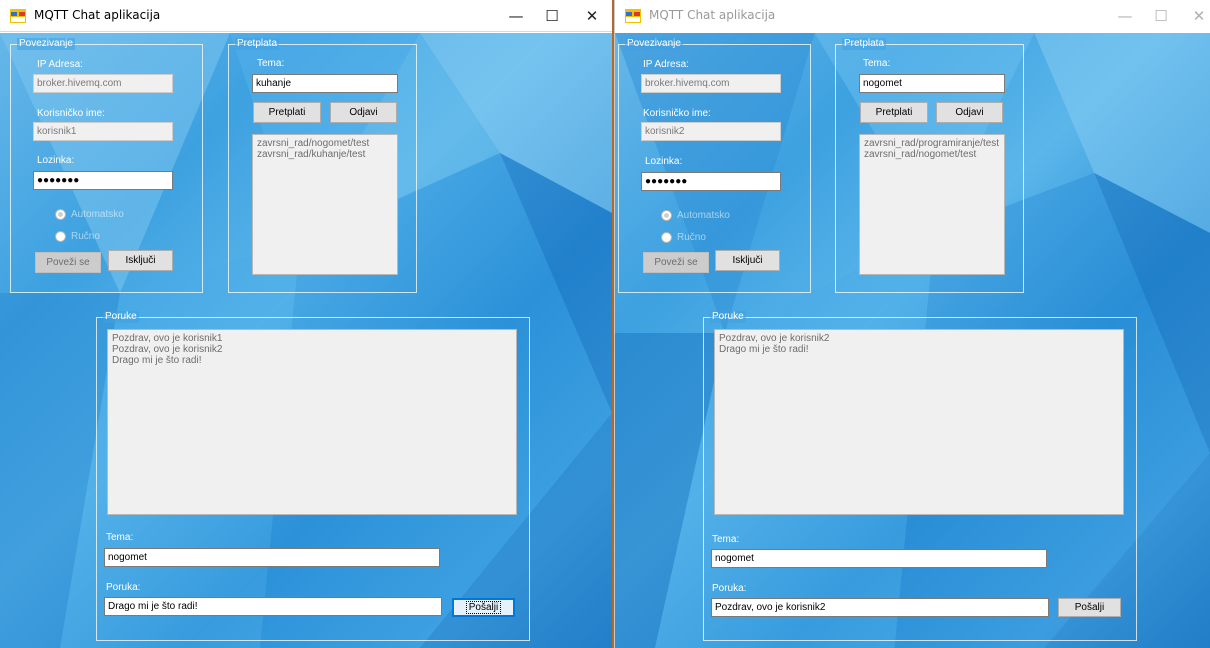  What do you see at coordinates (273, 606) in the screenshot?
I see `message-field: Drago mi je što radi!` at bounding box center [273, 606].